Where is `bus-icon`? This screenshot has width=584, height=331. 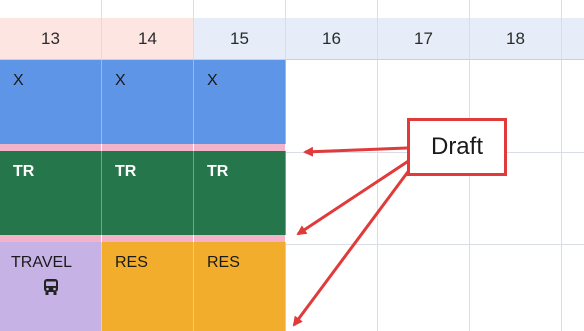
bus-icon is located at coordinates (51, 287).